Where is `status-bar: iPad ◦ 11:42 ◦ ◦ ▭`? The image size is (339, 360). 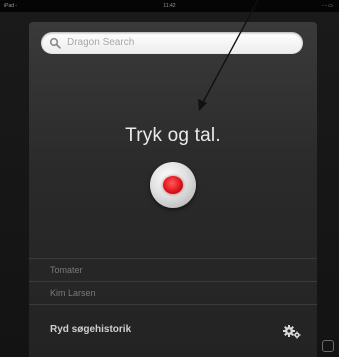
status-bar: iPad ◦ 11:42 ◦ ◦ ▭ is located at coordinates (169, 6).